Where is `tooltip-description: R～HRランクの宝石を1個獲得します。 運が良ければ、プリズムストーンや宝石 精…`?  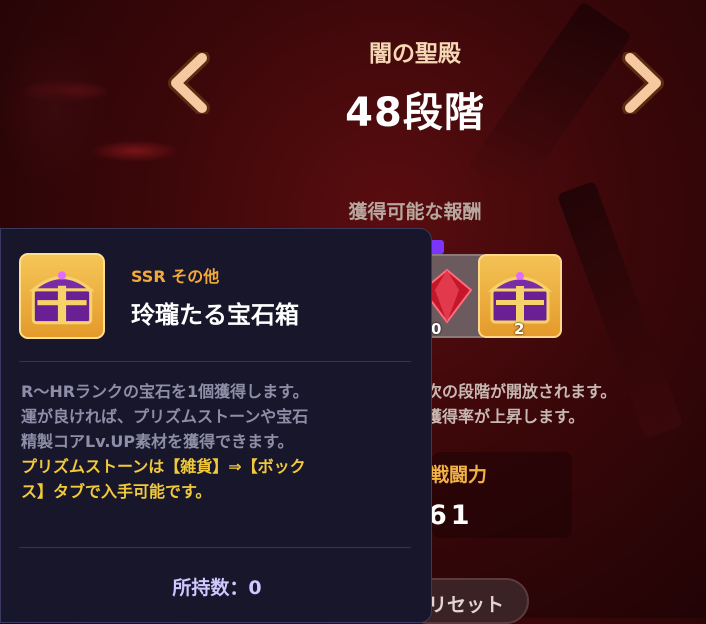
tooltip-description: R～HRランクの宝石を1個獲得します。 運が良ければ、プリズムストーンや宝石 精… is located at coordinates (221, 441).